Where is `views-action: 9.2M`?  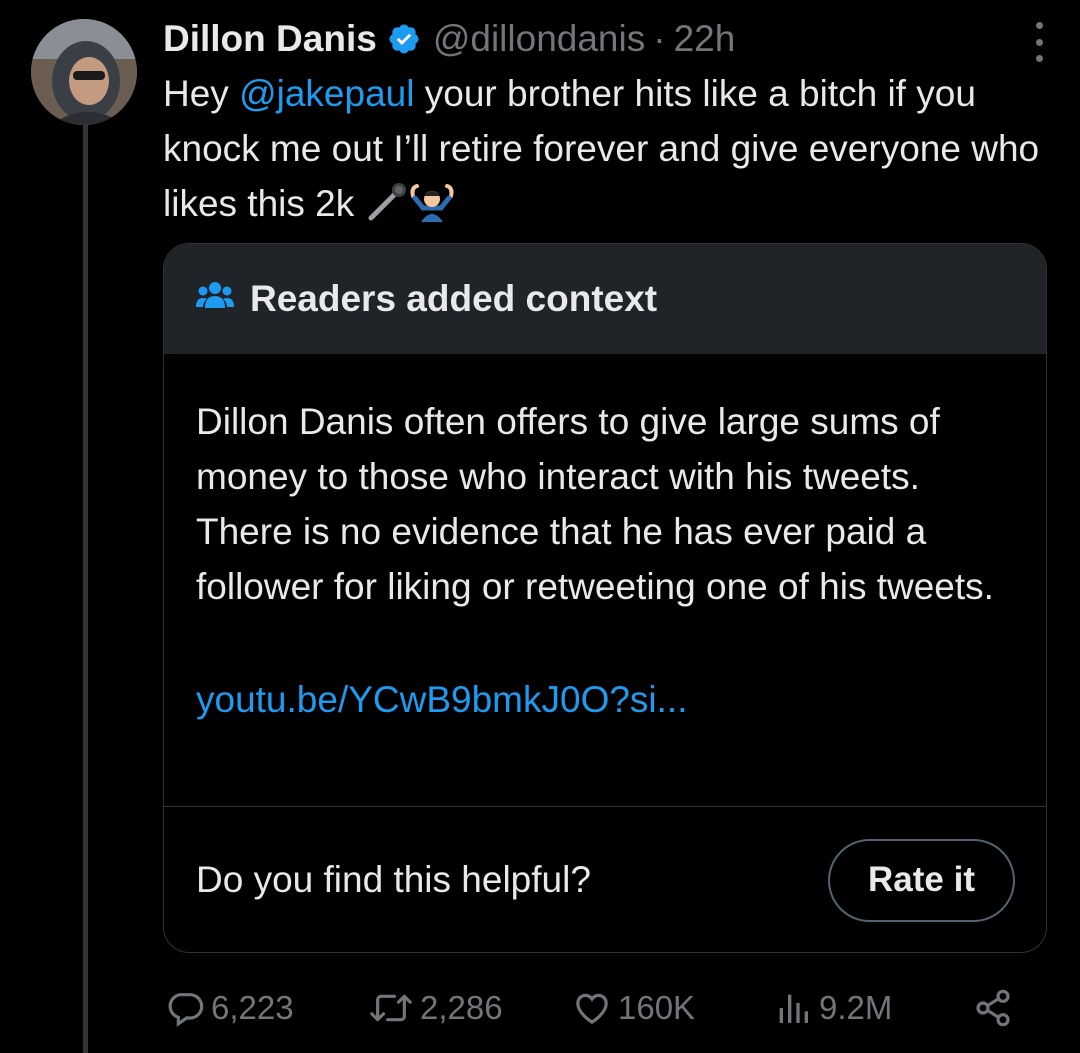 views-action: 9.2M is located at coordinates (831, 1008).